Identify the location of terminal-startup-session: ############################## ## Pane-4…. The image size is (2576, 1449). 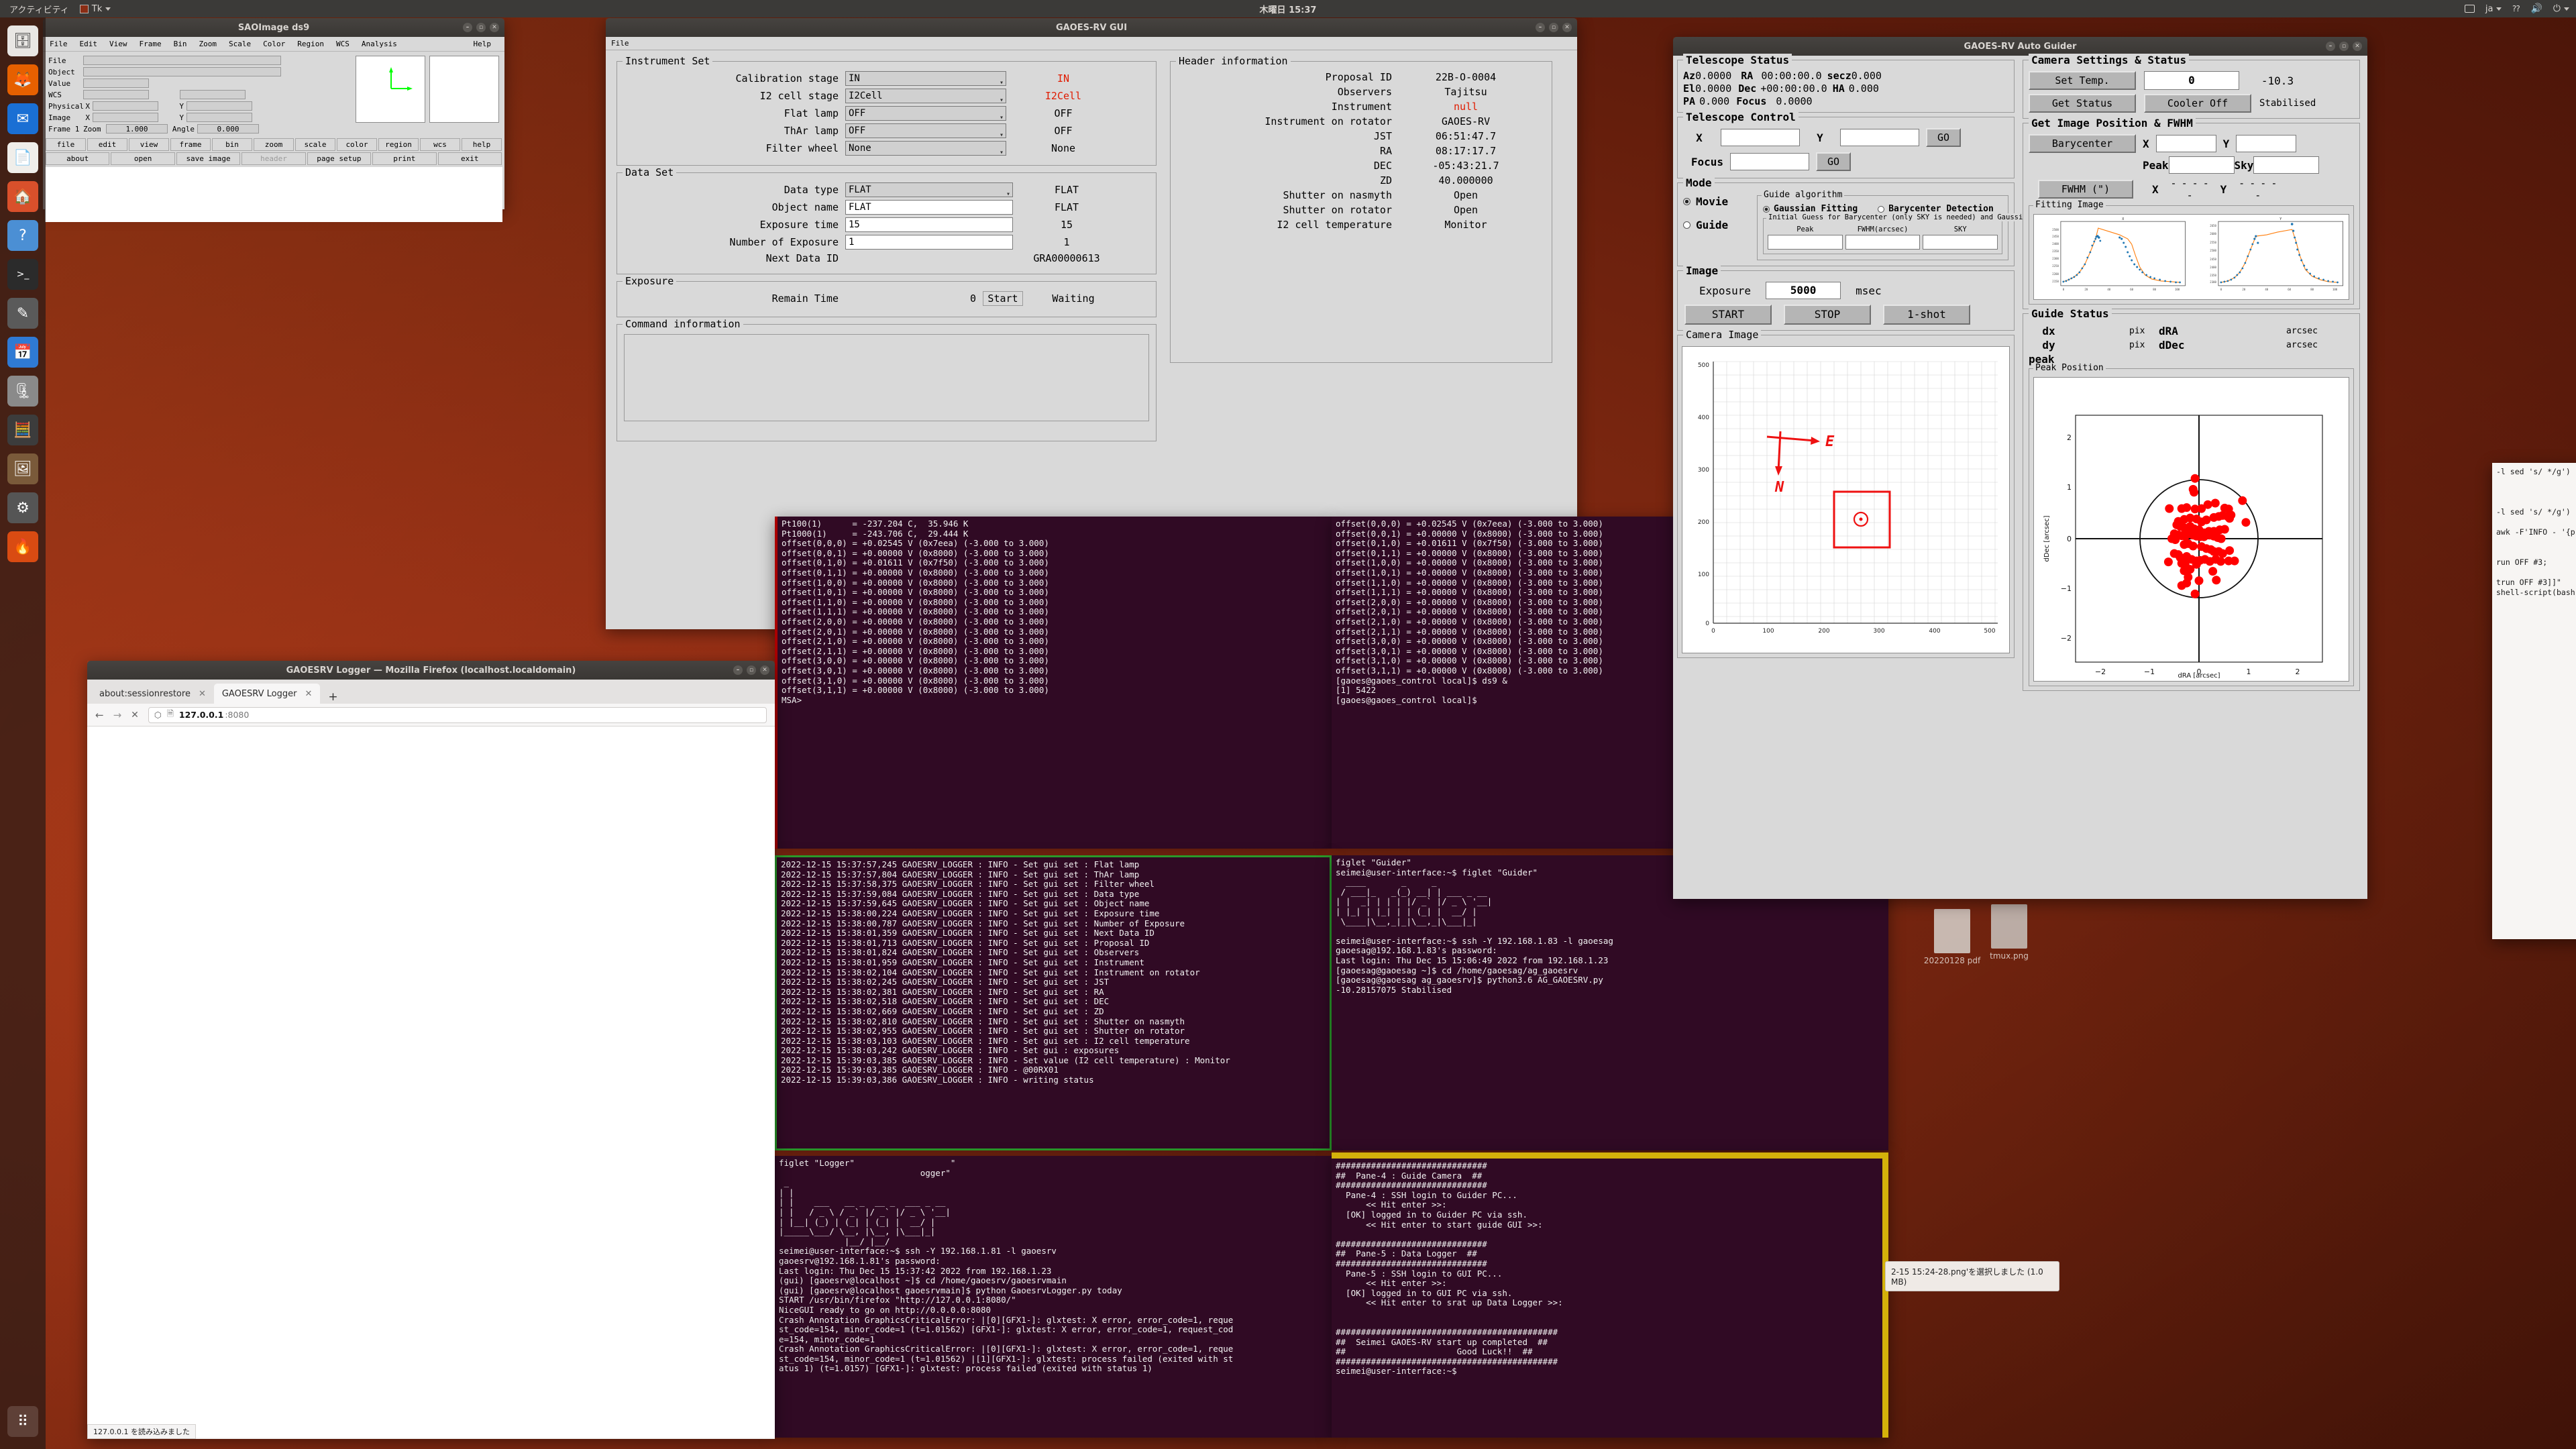
(1610, 1295).